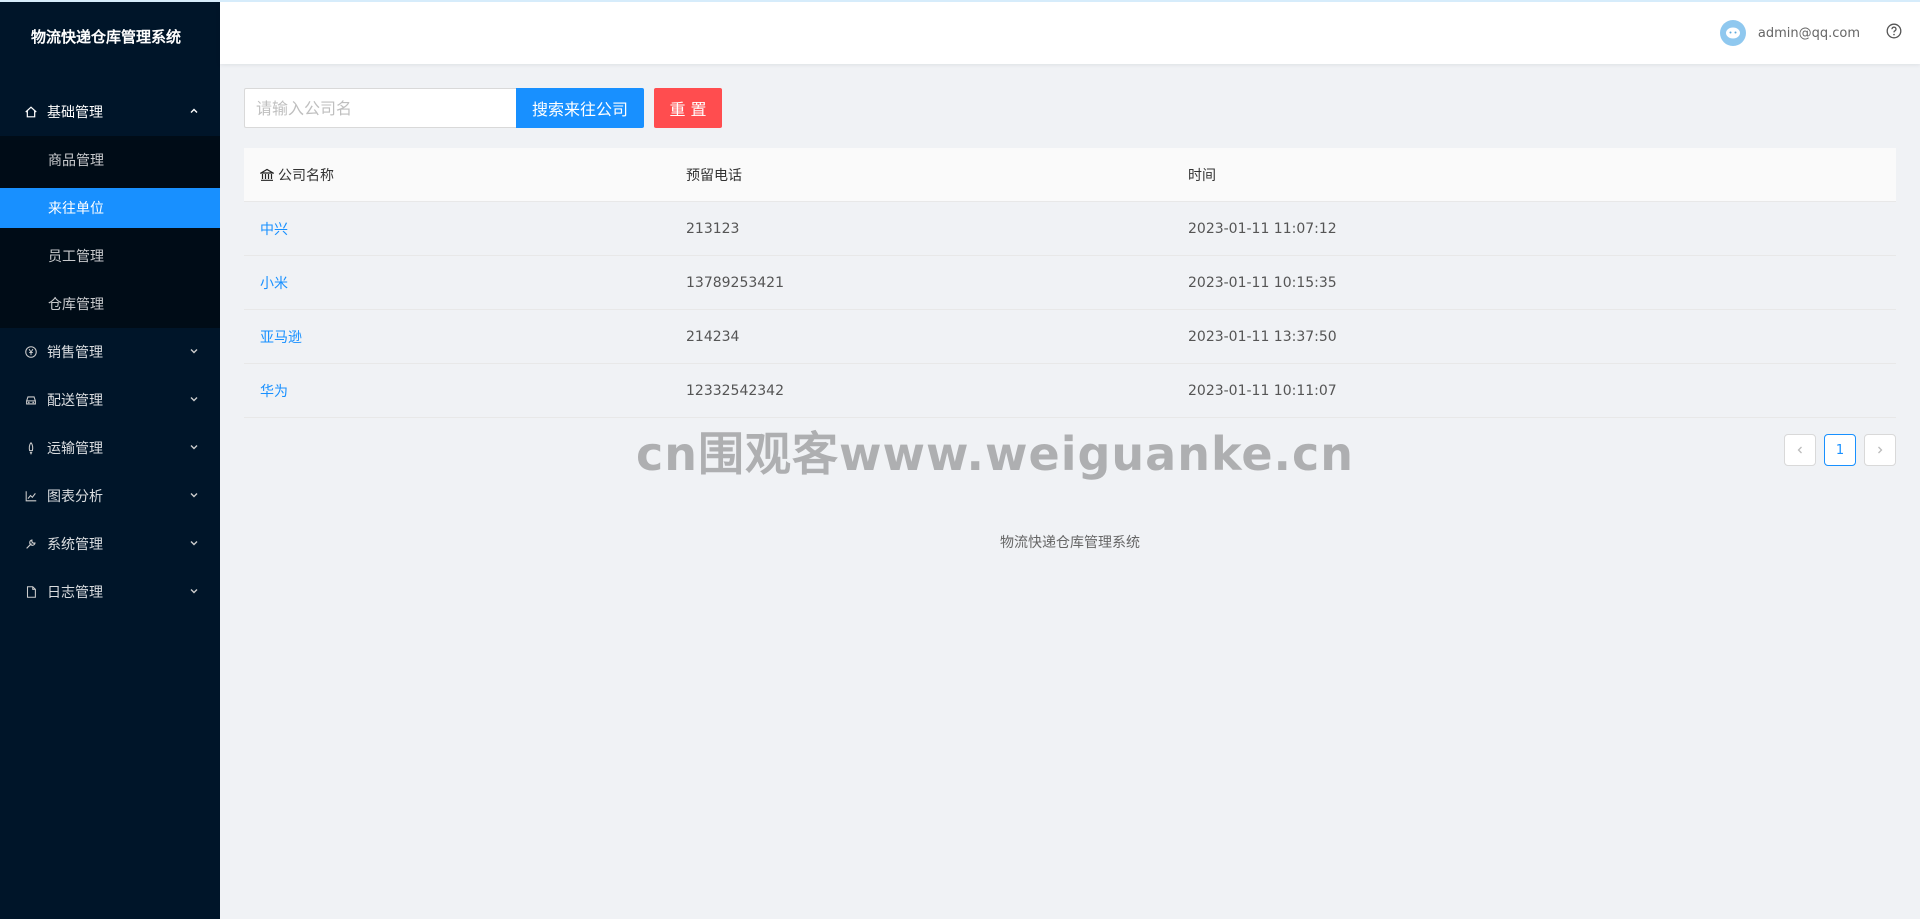 This screenshot has width=1920, height=919. What do you see at coordinates (110, 448) in the screenshot?
I see `menu-transport: 运输管理` at bounding box center [110, 448].